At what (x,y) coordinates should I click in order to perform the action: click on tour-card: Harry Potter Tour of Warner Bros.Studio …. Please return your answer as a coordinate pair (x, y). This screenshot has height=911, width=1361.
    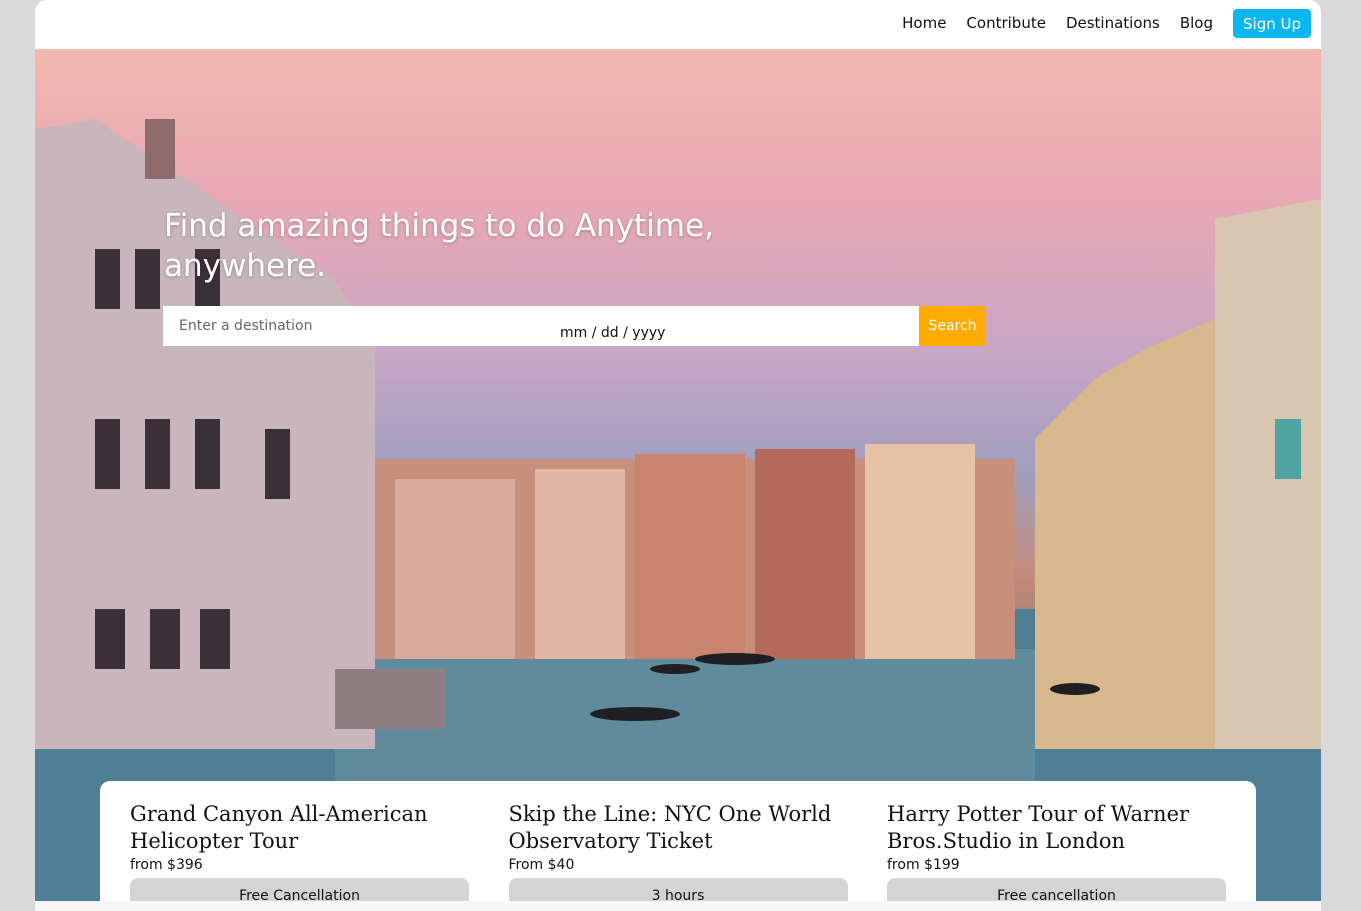
    Looking at the image, I should click on (1056, 851).